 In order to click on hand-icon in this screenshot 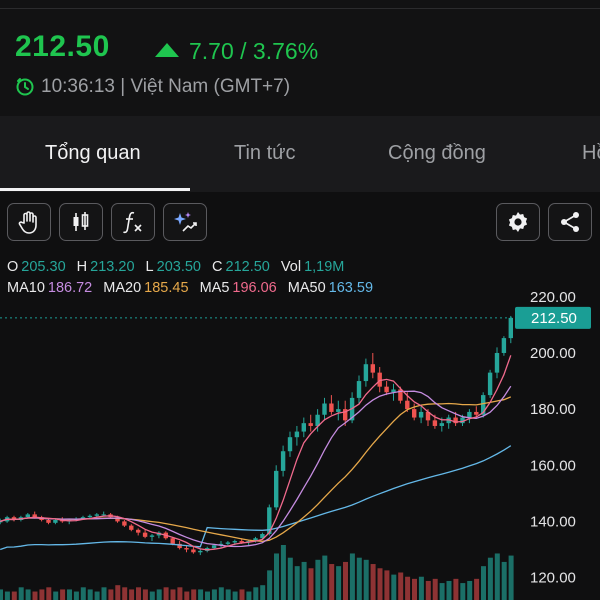, I will do `click(27, 222)`.